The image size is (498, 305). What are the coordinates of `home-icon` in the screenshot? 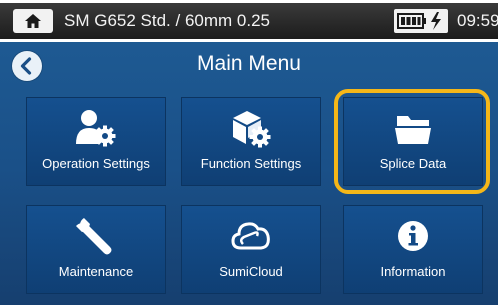 It's located at (33, 21).